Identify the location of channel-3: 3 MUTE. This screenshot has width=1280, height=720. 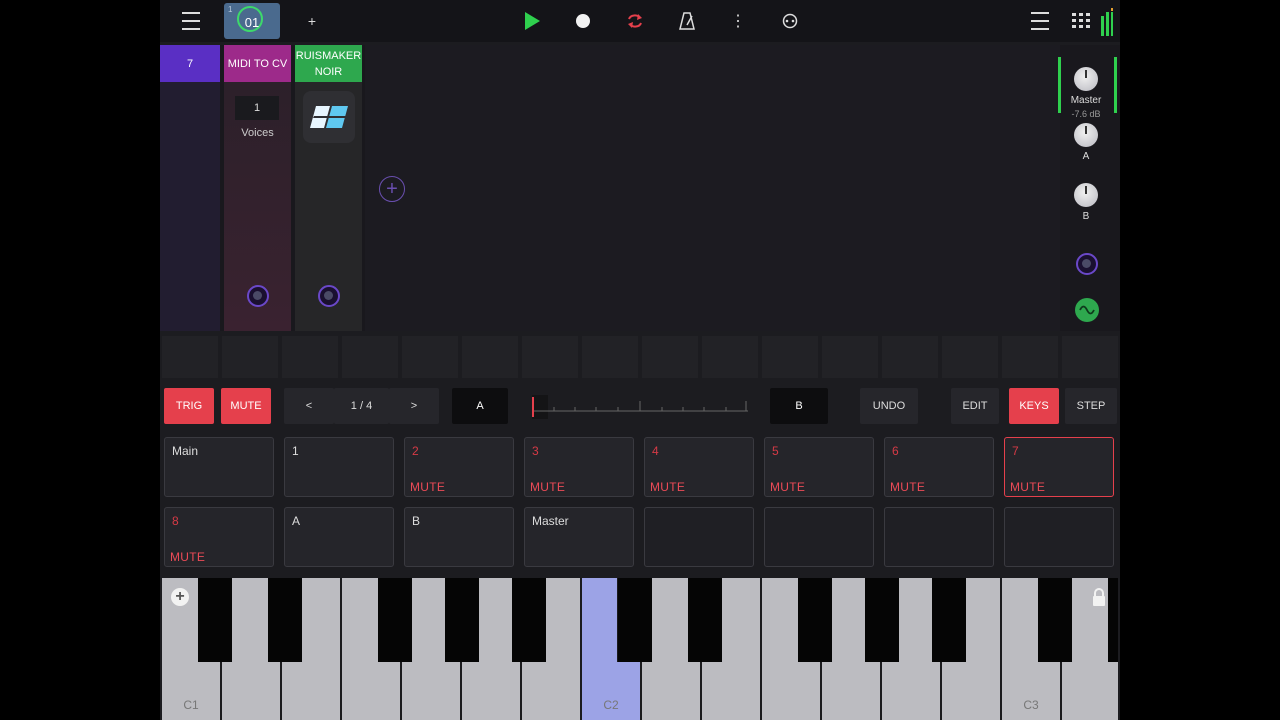
(579, 467).